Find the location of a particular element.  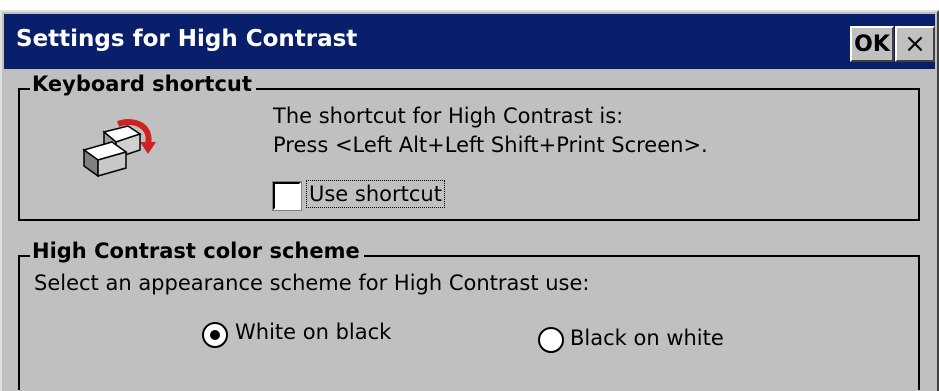

ok-button: OK is located at coordinates (872, 44).